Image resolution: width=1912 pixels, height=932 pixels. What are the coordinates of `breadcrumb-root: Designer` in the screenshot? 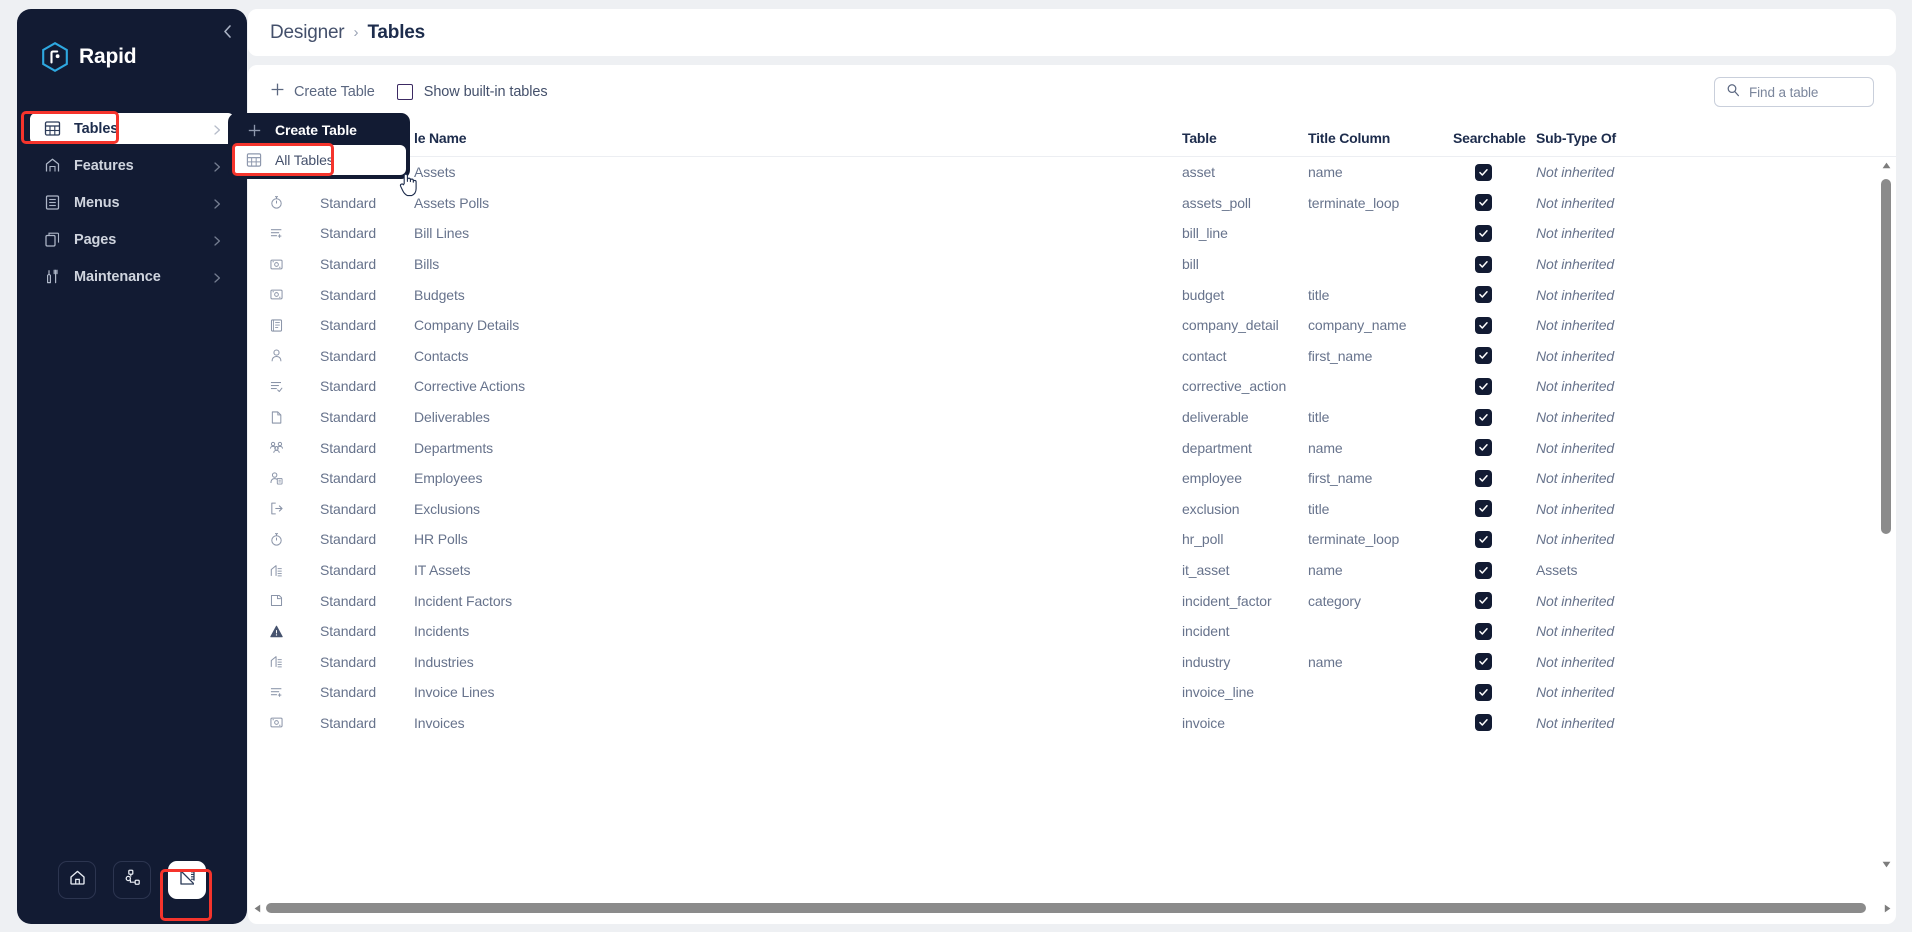 It's located at (307, 33).